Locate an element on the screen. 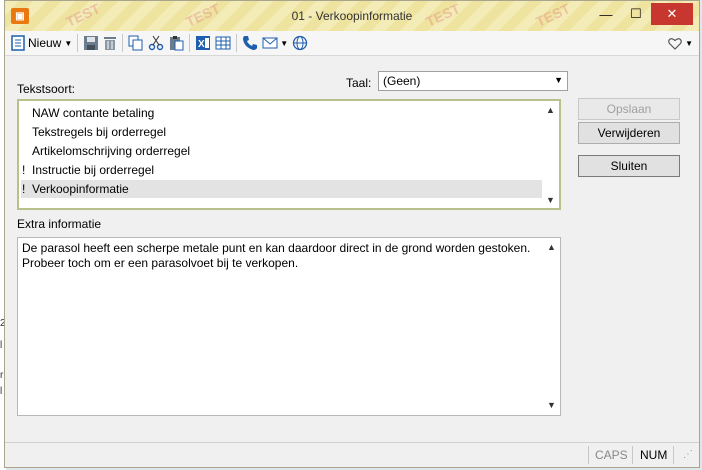 This screenshot has height=470, width=702. close-button: ✕ is located at coordinates (672, 14).